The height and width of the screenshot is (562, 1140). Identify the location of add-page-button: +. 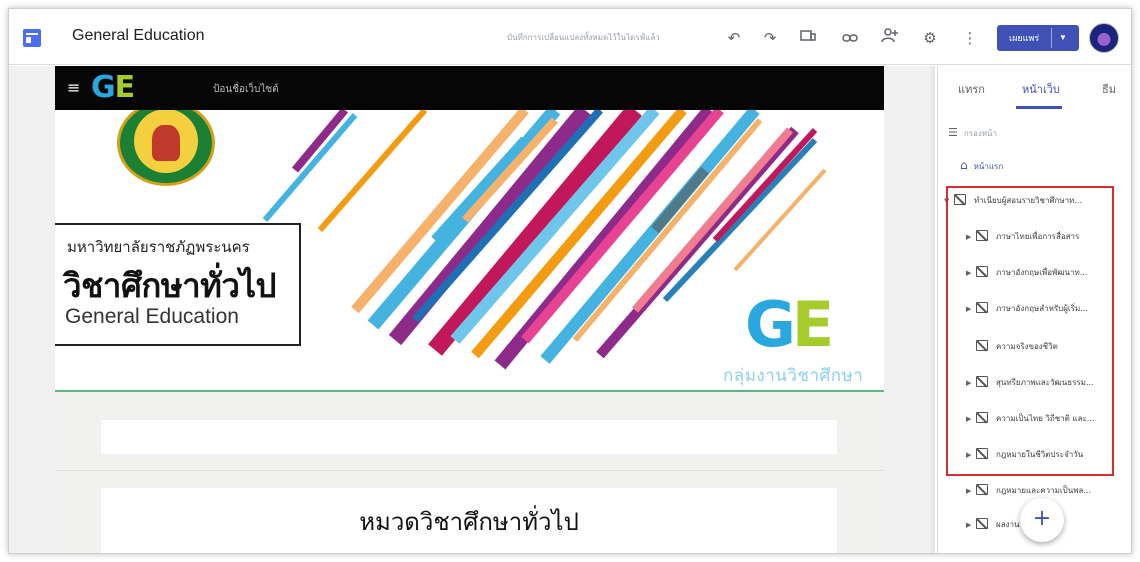
(1042, 520).